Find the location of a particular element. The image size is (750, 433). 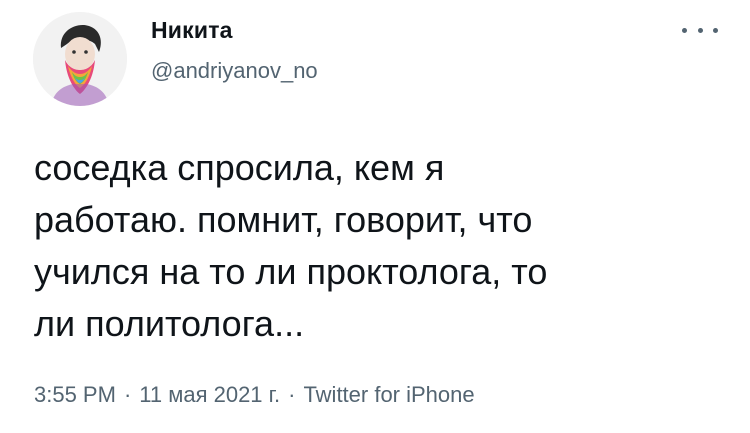

bearded-man-avatar-icon is located at coordinates (80, 59).